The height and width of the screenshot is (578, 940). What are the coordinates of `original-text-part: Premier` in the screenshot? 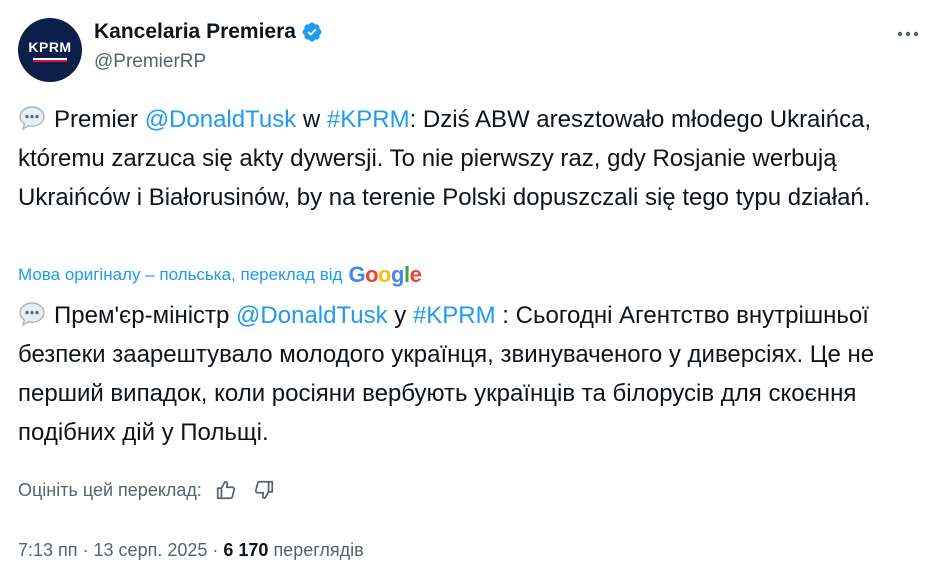 It's located at (99, 119).